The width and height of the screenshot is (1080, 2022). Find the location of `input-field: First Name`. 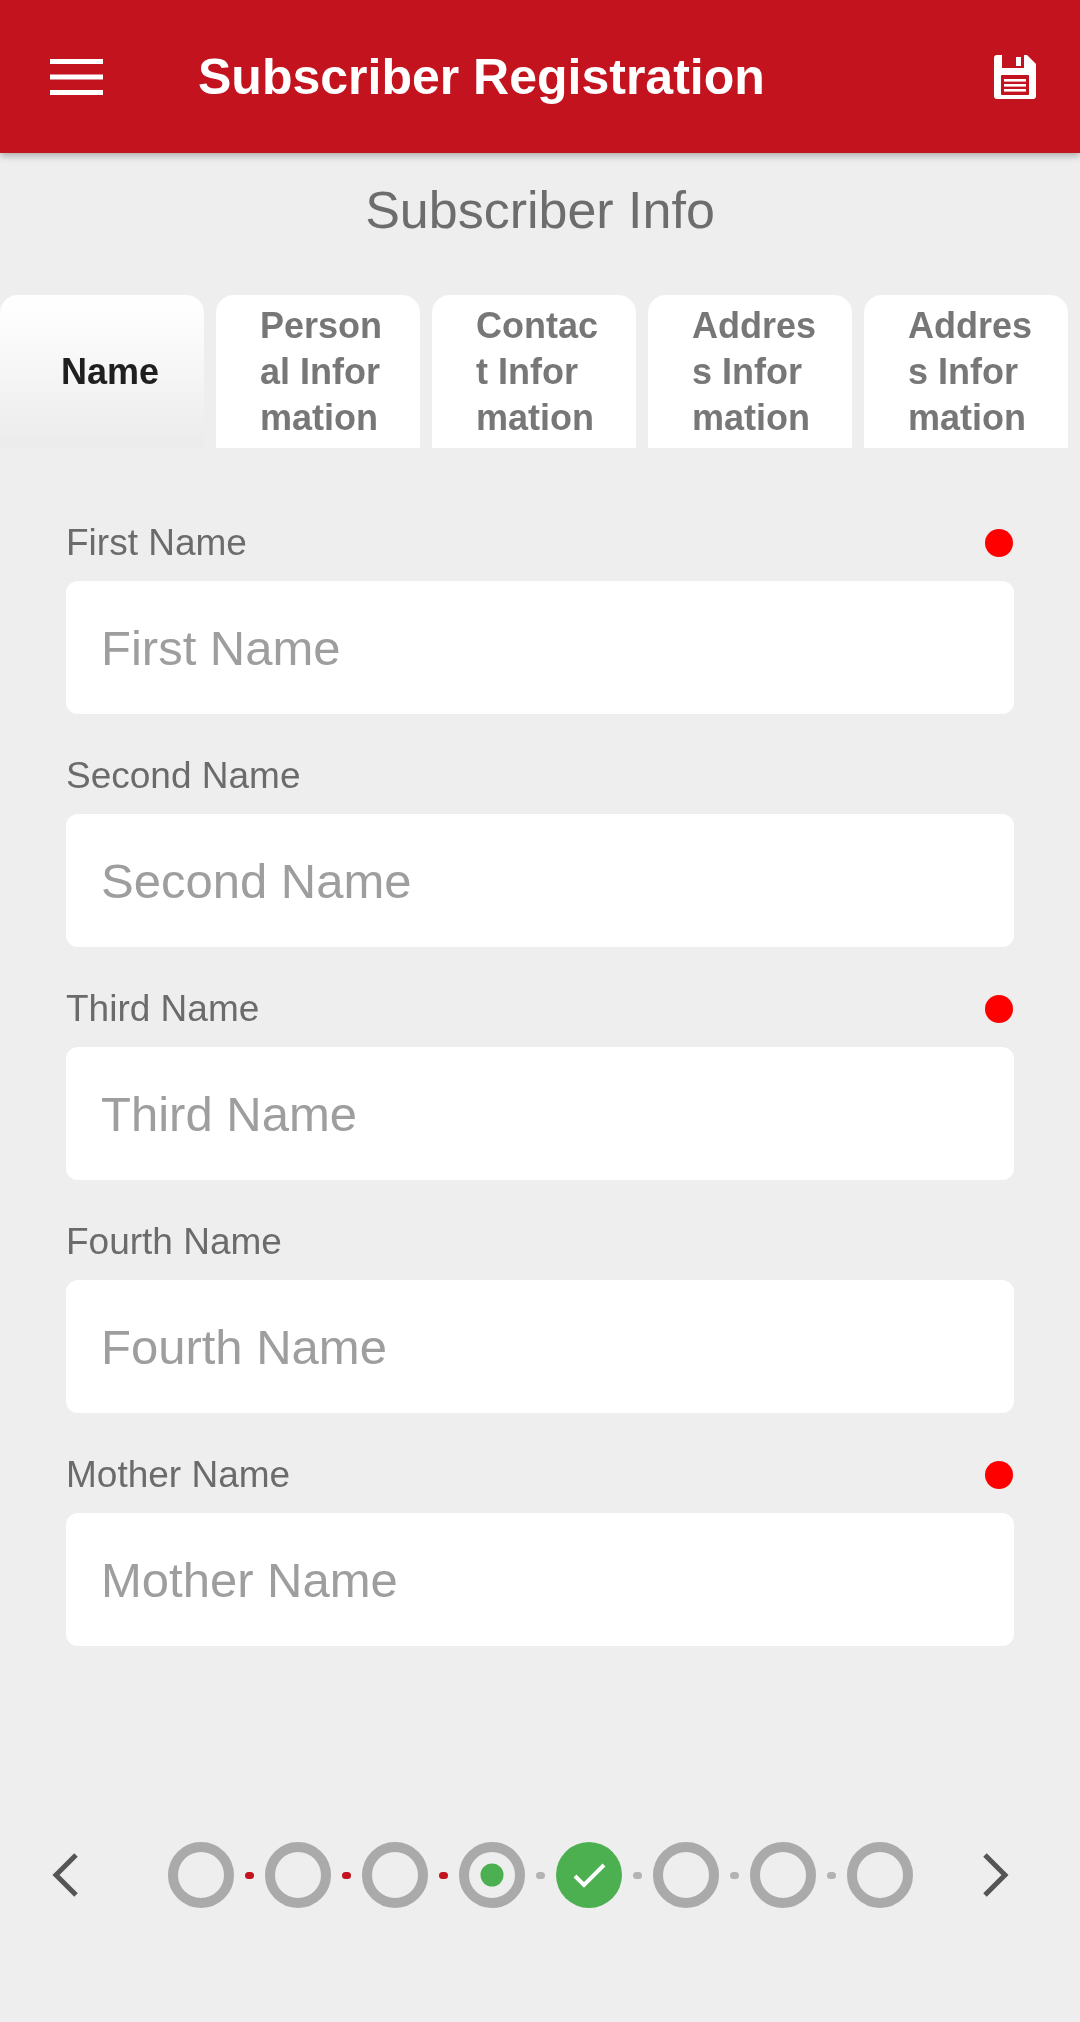

input-field: First Name is located at coordinates (540, 647).